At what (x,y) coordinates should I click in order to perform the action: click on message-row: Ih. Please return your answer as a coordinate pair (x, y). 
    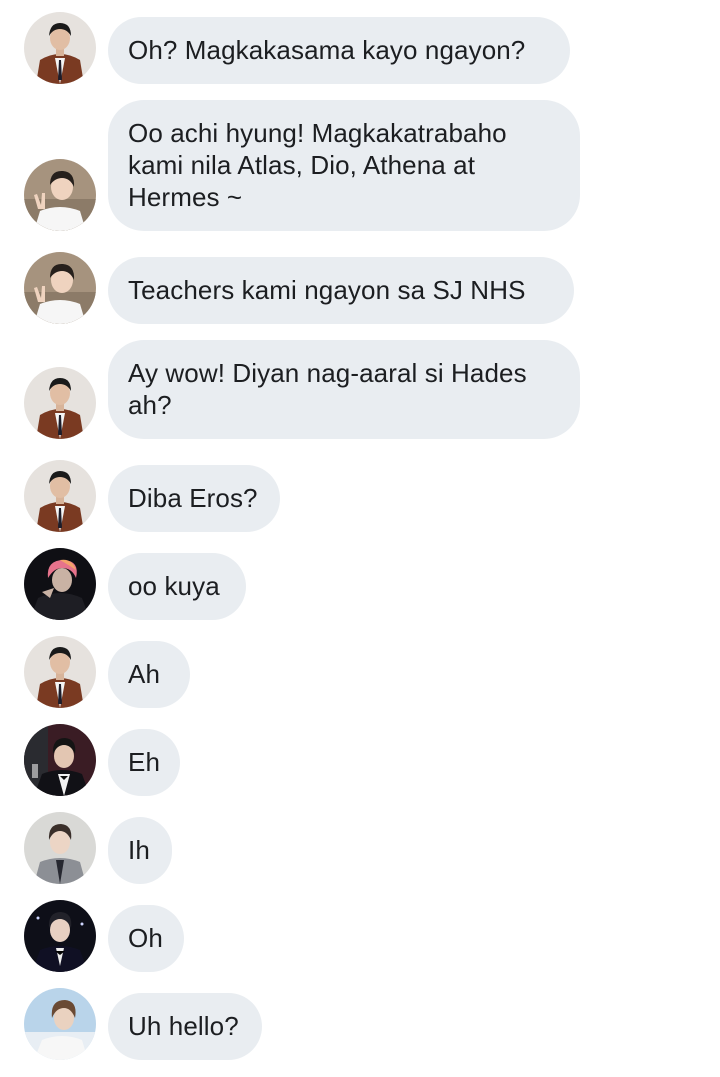
    Looking at the image, I should click on (98, 848).